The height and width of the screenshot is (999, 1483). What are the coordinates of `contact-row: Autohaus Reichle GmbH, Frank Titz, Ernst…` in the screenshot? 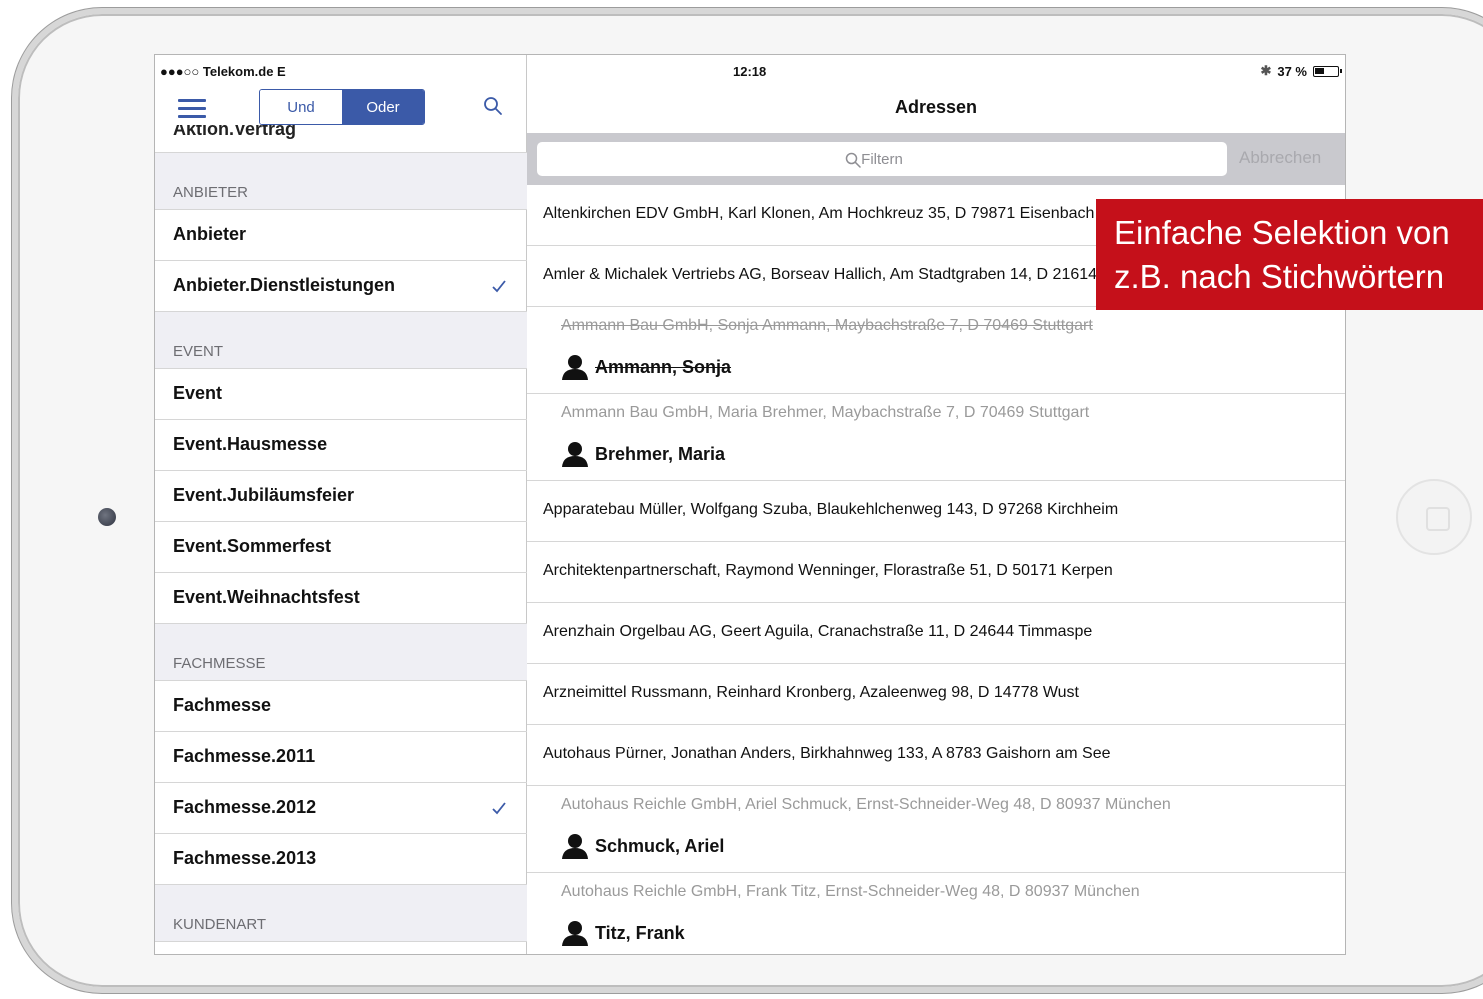 It's located at (936, 913).